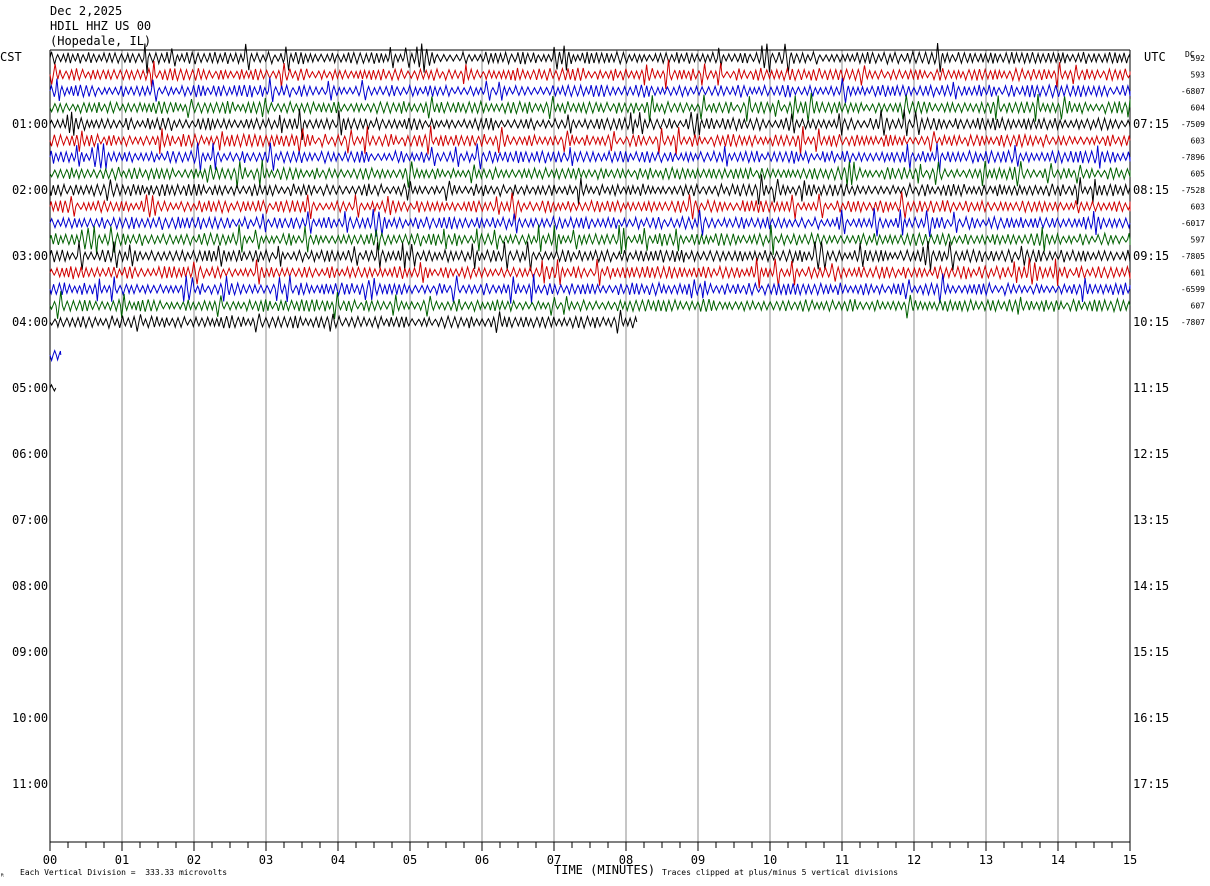  Describe the element at coordinates (1151, 652) in the screenshot. I see `utc-hour-label: 15:15` at that location.